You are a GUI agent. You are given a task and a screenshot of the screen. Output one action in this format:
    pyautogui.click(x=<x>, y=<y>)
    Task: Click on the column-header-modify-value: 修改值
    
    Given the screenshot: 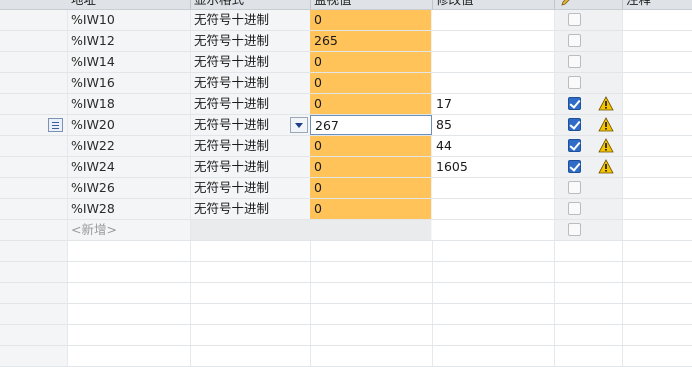 What is the action you would take?
    pyautogui.click(x=493, y=4)
    